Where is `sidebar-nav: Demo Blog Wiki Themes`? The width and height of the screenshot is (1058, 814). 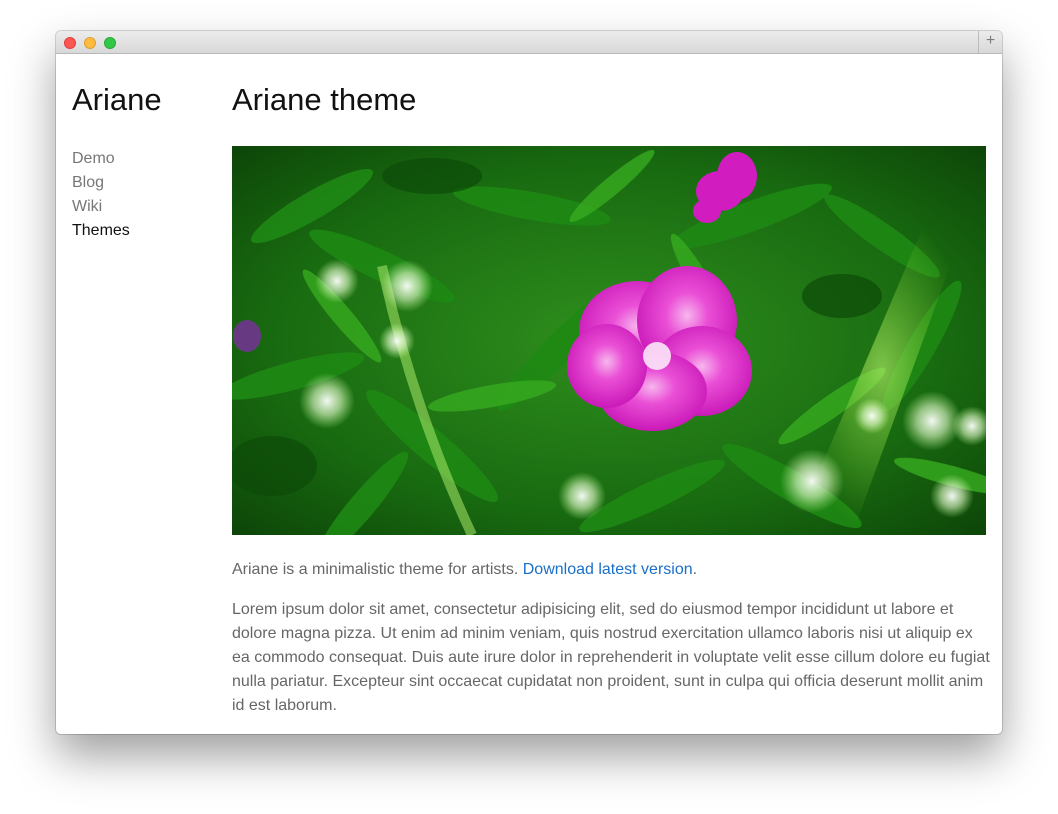 sidebar-nav: Demo Blog Wiki Themes is located at coordinates (101, 195).